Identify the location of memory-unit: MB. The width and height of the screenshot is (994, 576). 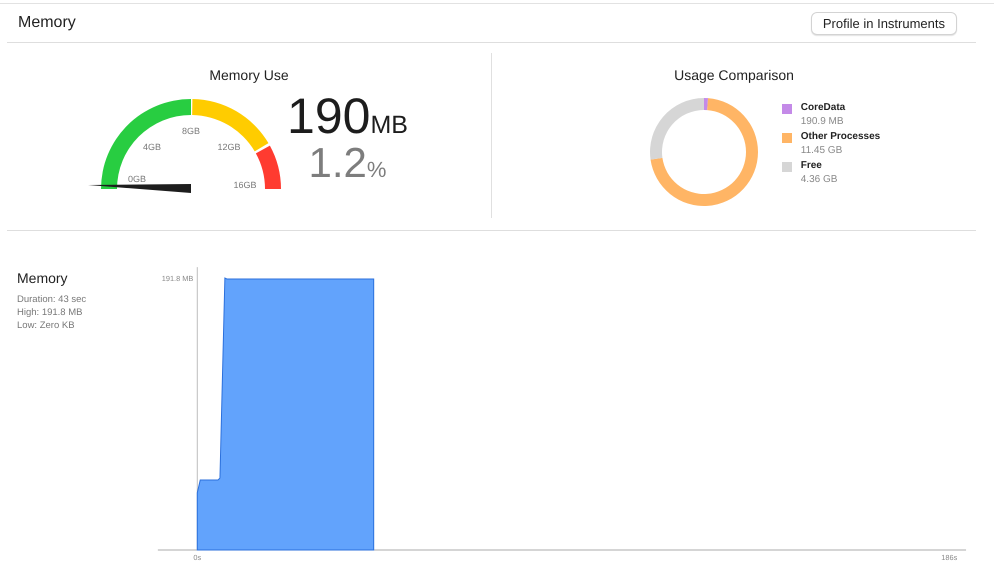
(389, 125).